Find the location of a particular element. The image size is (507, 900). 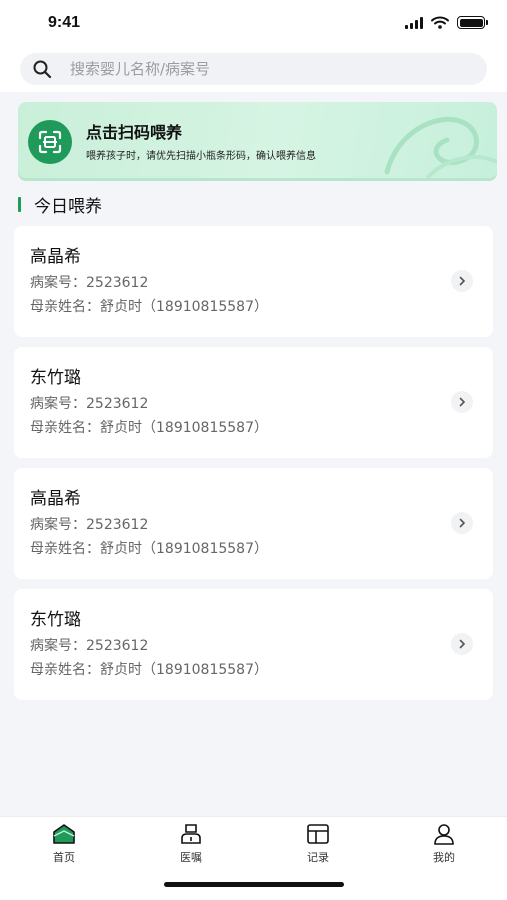

tab-doctor-orders: 医嘱 is located at coordinates (191, 845).